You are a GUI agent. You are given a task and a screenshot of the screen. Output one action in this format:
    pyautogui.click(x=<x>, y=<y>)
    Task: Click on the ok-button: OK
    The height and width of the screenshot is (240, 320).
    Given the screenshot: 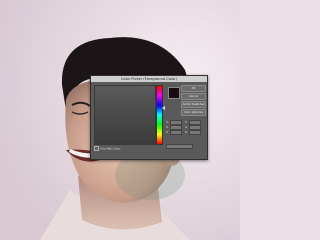 What is the action you would take?
    pyautogui.click(x=193, y=88)
    